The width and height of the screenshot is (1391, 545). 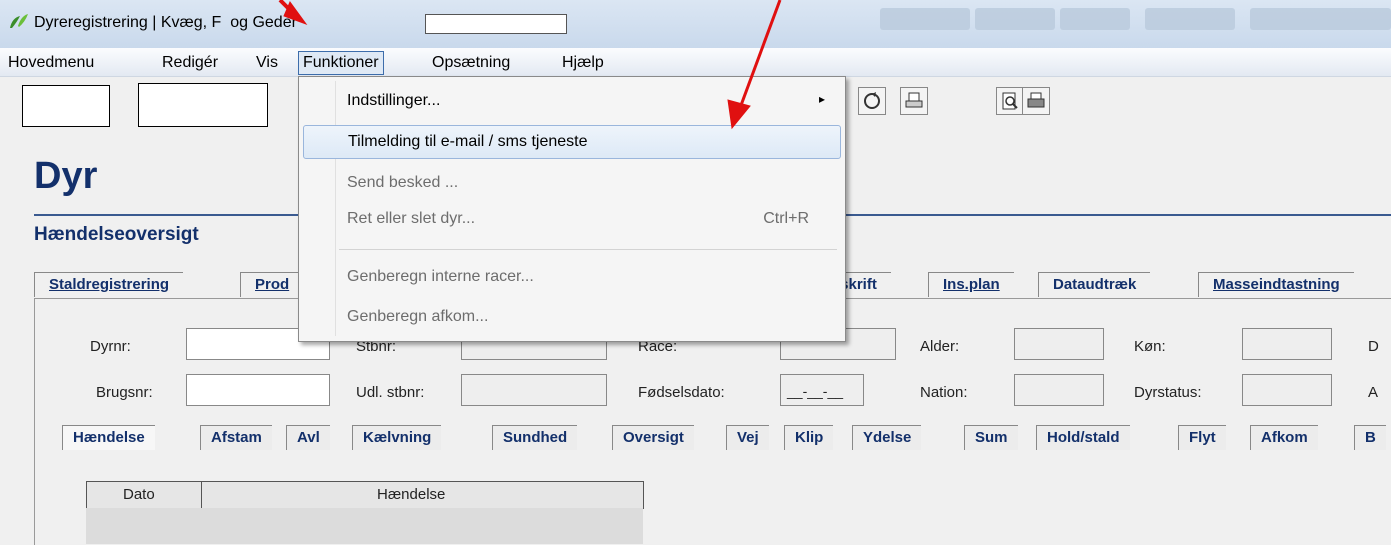 What do you see at coordinates (583, 63) in the screenshot?
I see `menu-hjaelp: Hjælp` at bounding box center [583, 63].